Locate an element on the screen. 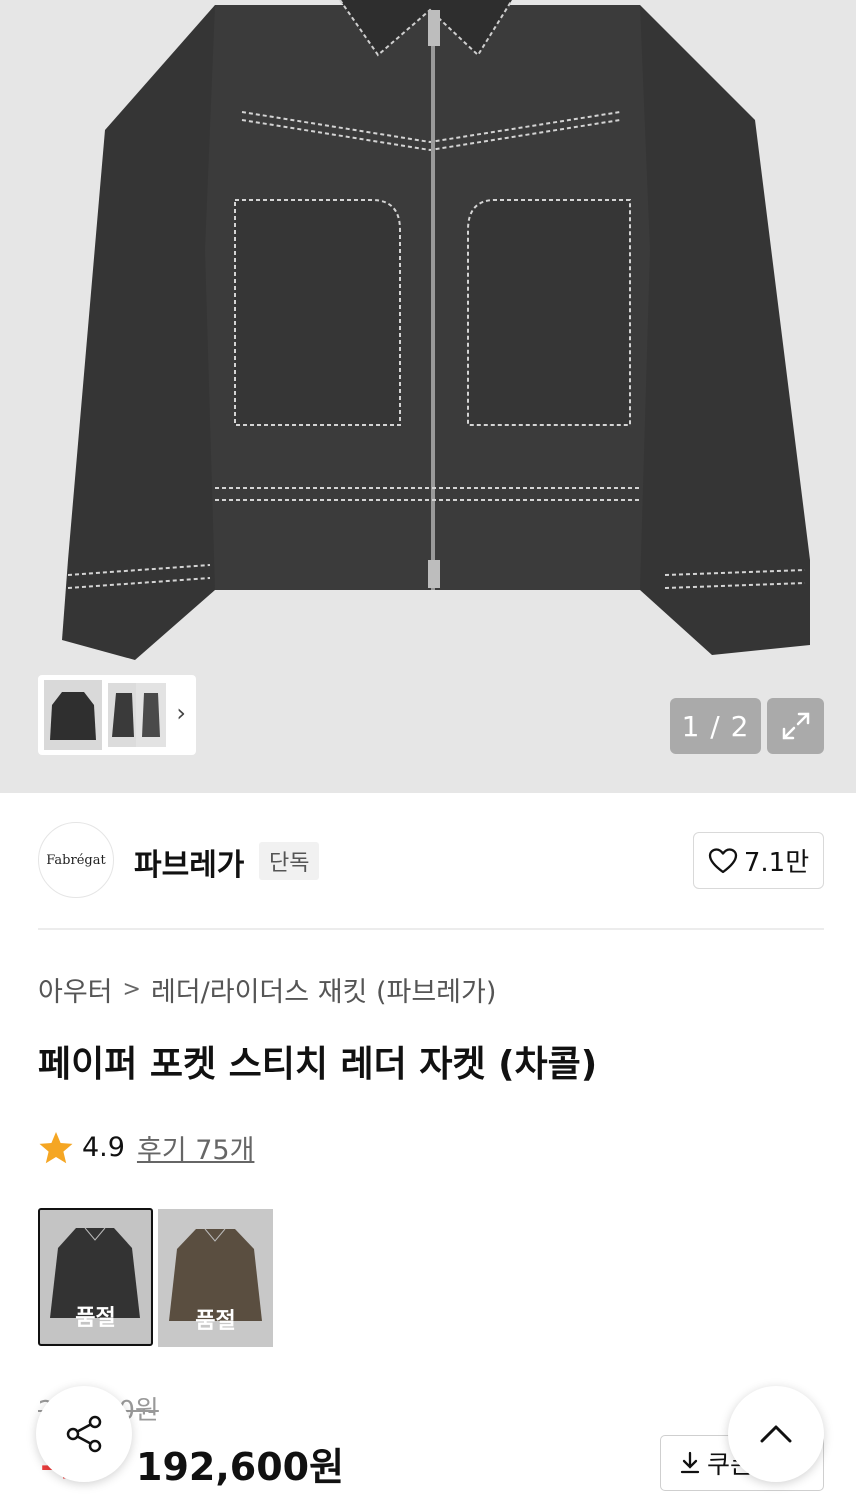 The height and width of the screenshot is (1500, 856). brand-name: 파브레가 is located at coordinates (189, 862).